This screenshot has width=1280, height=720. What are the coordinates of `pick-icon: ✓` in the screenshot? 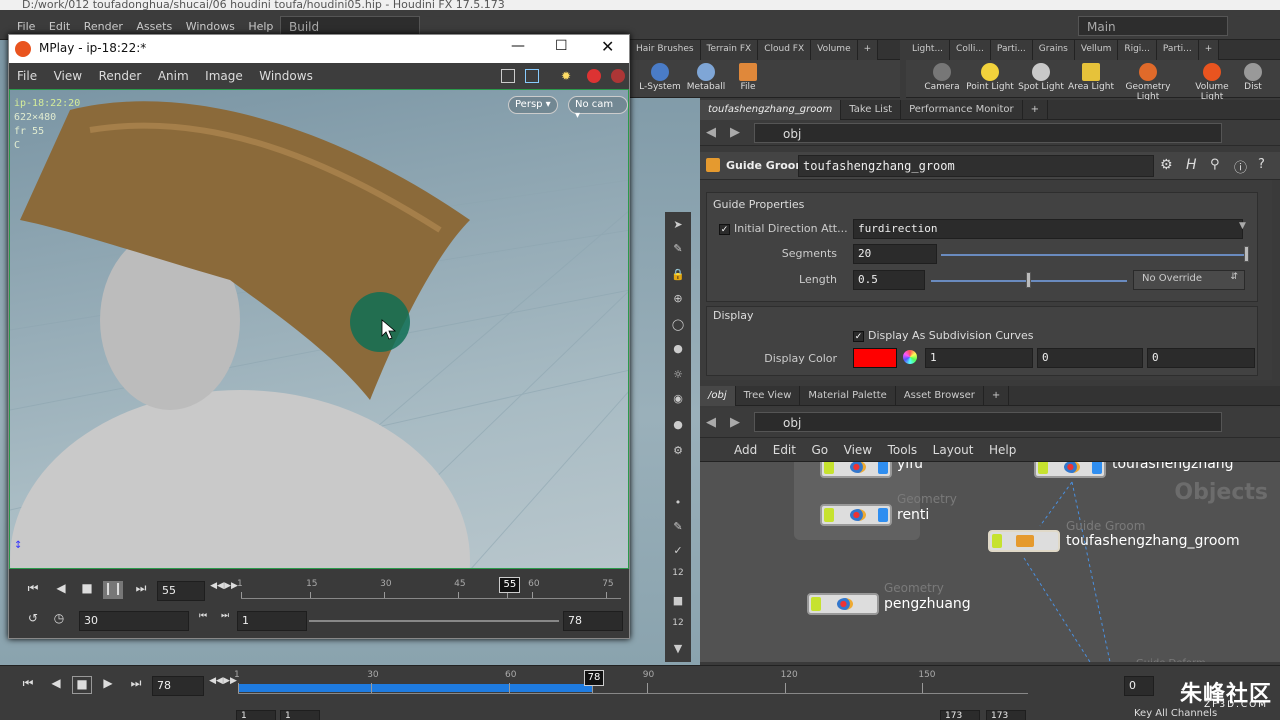 It's located at (678, 553).